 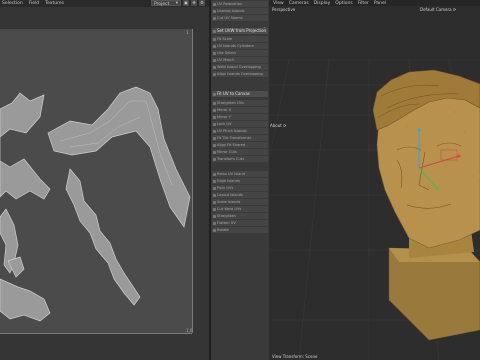 What do you see at coordinates (231, 11) in the screenshot?
I see `tool-panel-item-label: Unwrap Islands` at bounding box center [231, 11].